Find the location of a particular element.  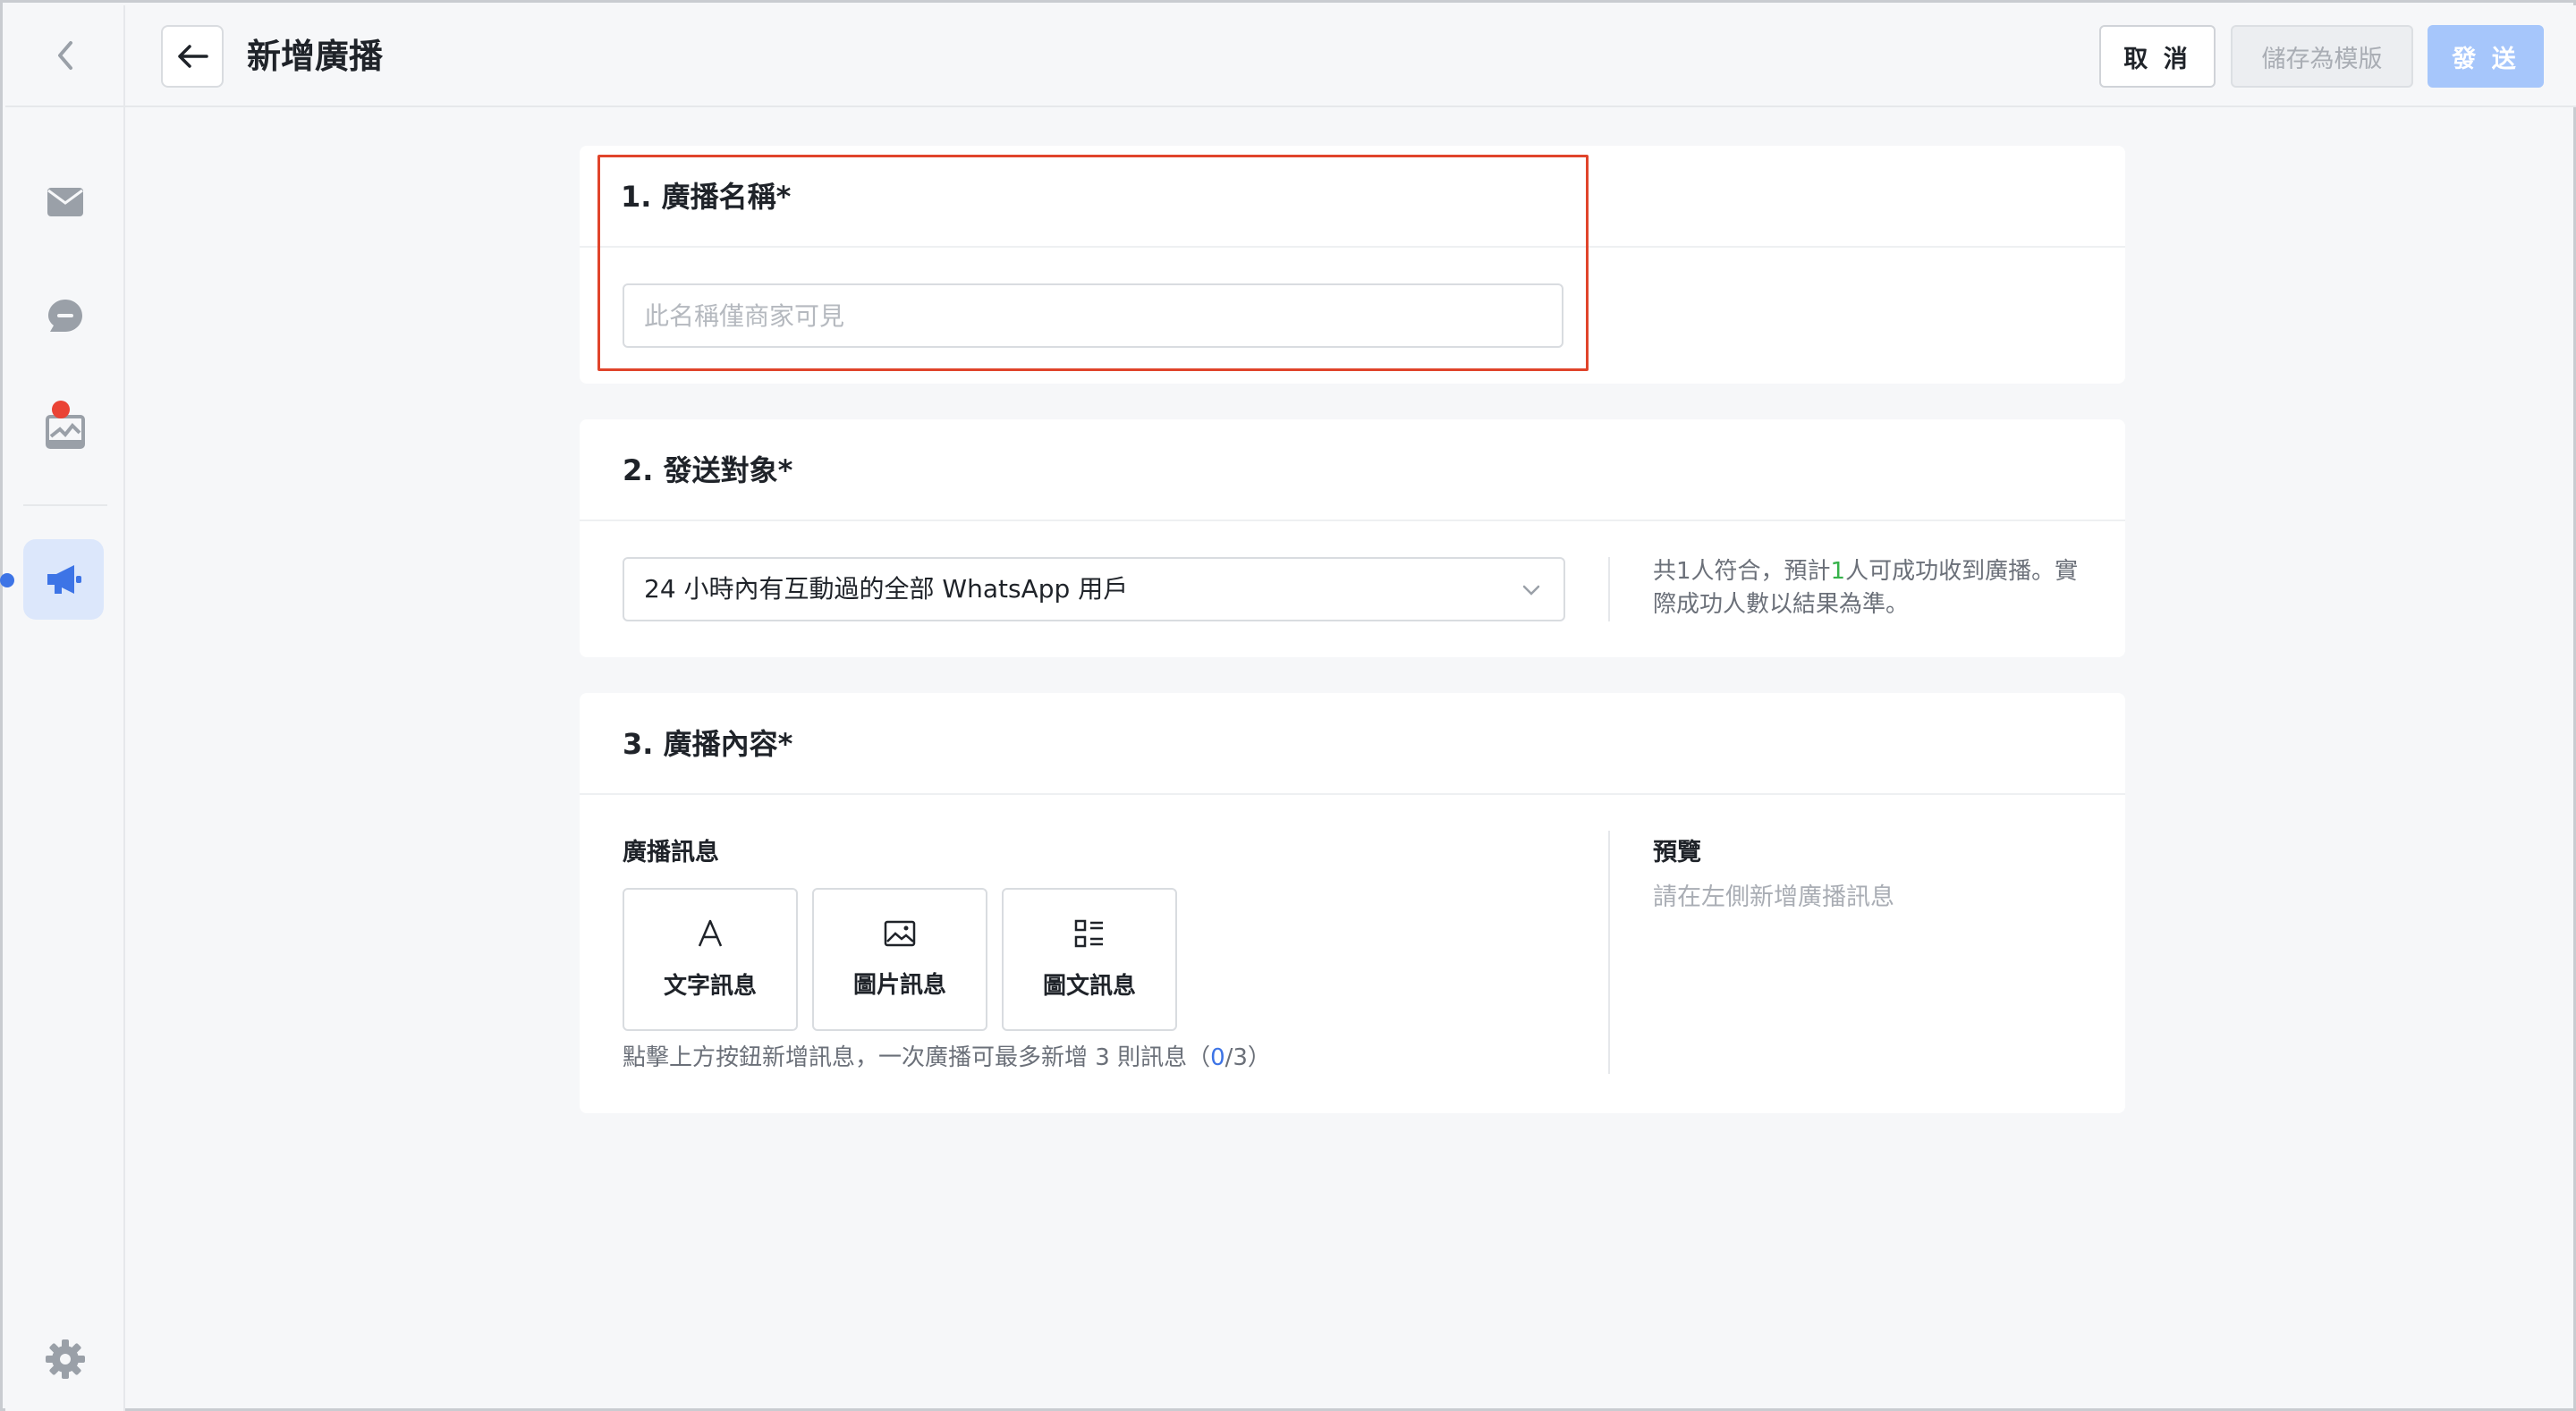

section-title: 1. 廣播名稱* is located at coordinates (706, 197).